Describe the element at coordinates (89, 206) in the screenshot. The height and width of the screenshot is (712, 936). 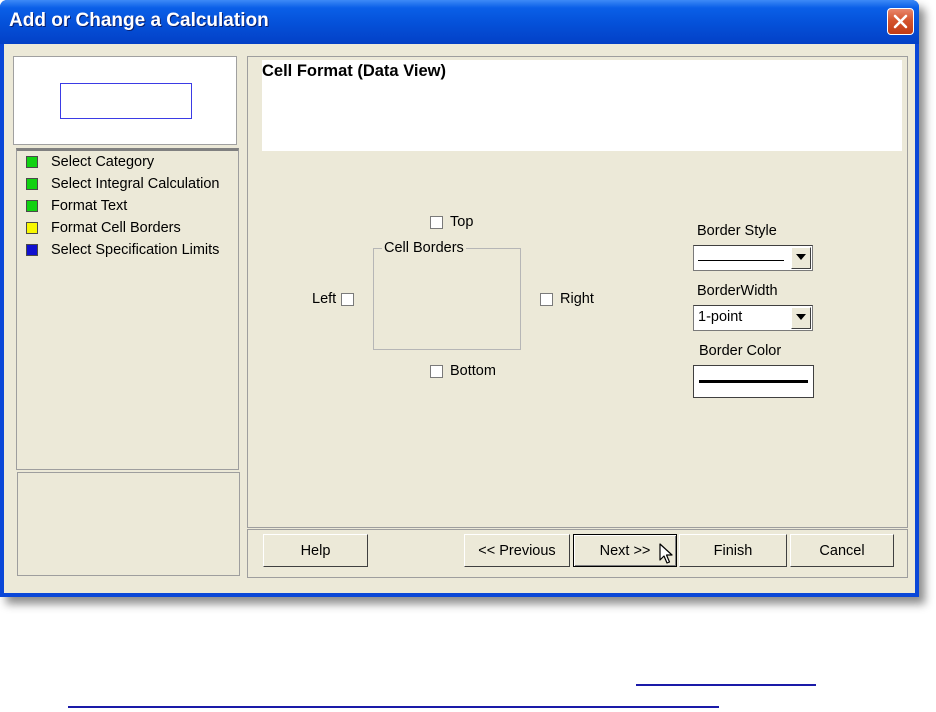
I see `step-label: Format Text` at that location.